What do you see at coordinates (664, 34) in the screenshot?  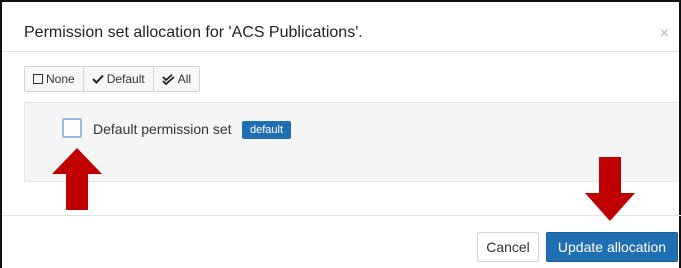 I see `close-icon: ×` at bounding box center [664, 34].